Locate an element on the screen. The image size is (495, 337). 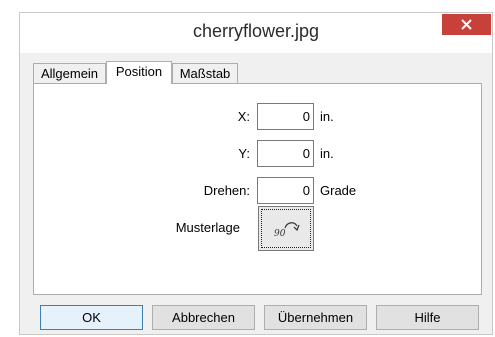
rotate-90-icon: 90 is located at coordinates (287, 230).